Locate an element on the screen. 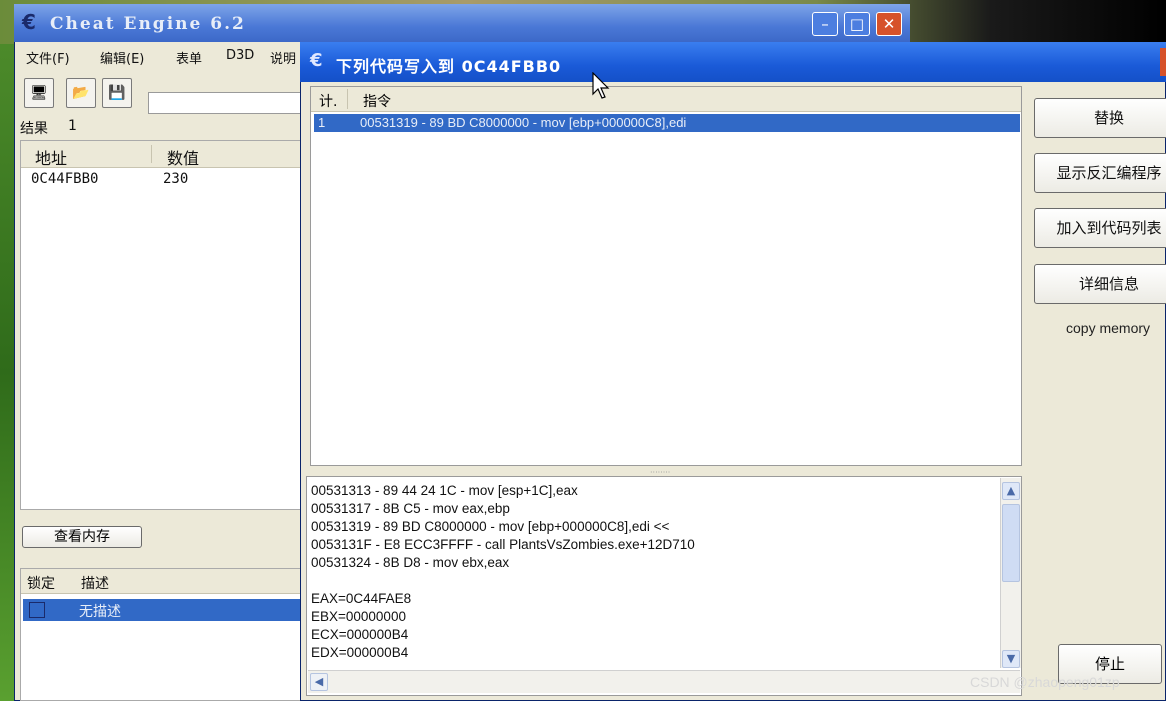 The width and height of the screenshot is (1166, 701). select-process-button: 🖥 is located at coordinates (39, 93).